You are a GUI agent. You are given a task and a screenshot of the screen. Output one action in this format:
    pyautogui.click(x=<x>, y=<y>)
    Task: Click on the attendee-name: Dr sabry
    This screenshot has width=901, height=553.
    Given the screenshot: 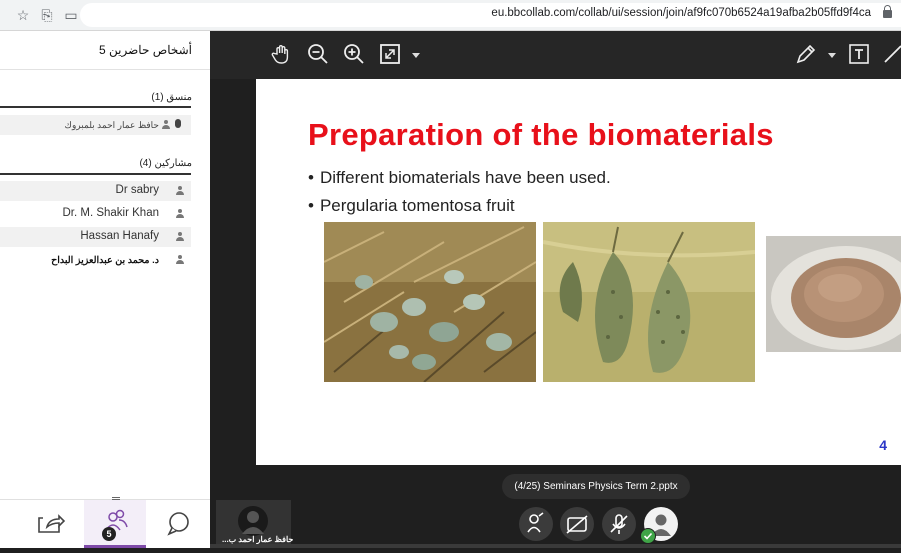 What is the action you would take?
    pyautogui.click(x=137, y=190)
    